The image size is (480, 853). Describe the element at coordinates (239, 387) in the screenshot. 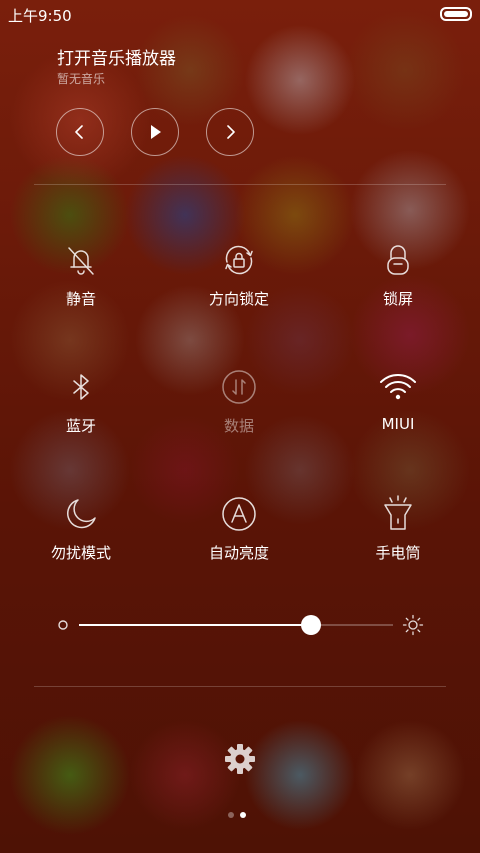

I see `mobile-data-icon` at that location.